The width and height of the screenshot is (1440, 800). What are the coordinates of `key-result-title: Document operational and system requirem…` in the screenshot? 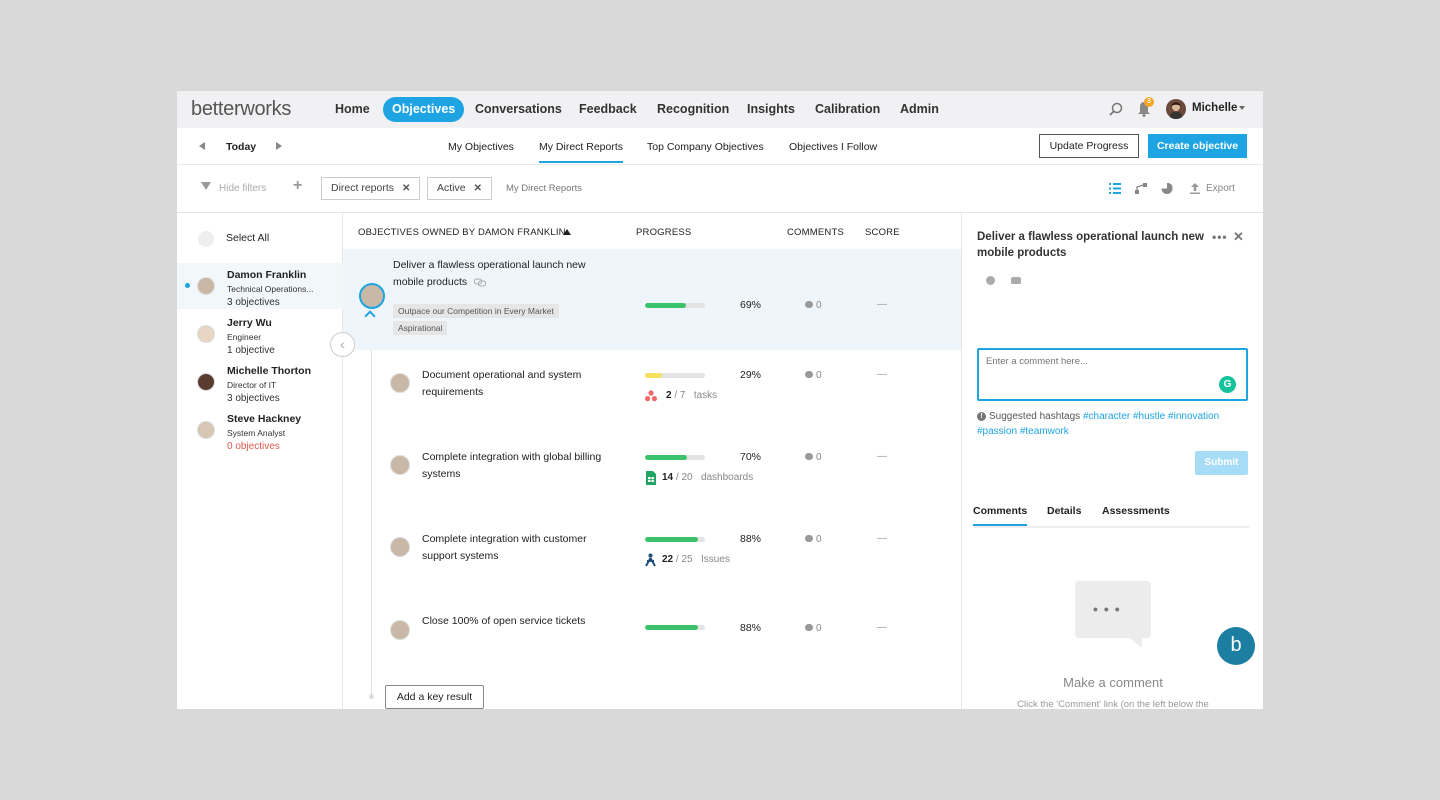 It's located at (522, 384).